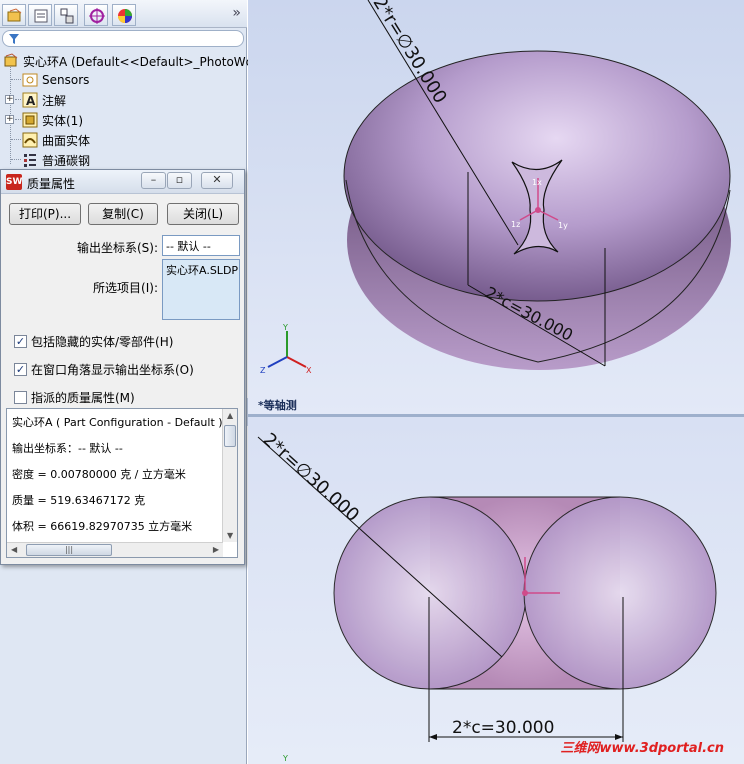 The height and width of the screenshot is (764, 744). I want to click on annotations-icon: A, so click(30, 100).